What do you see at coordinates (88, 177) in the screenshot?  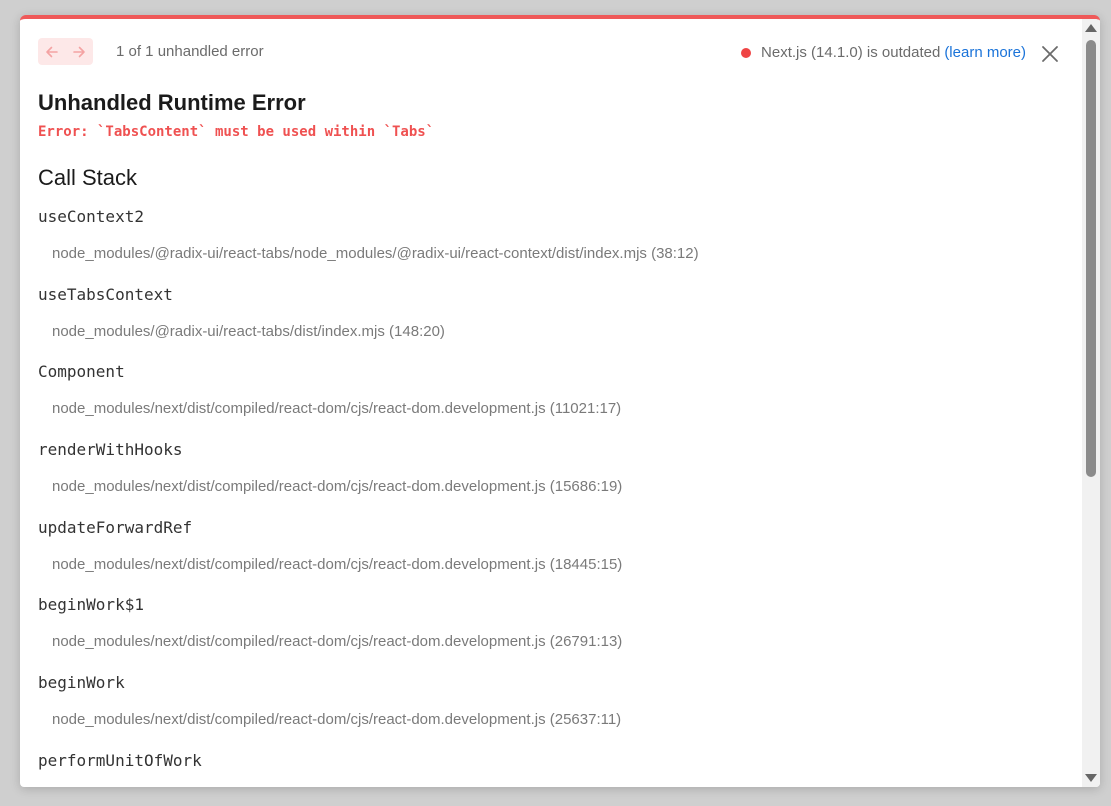 I see `call-stack-heading: Call Stack` at bounding box center [88, 177].